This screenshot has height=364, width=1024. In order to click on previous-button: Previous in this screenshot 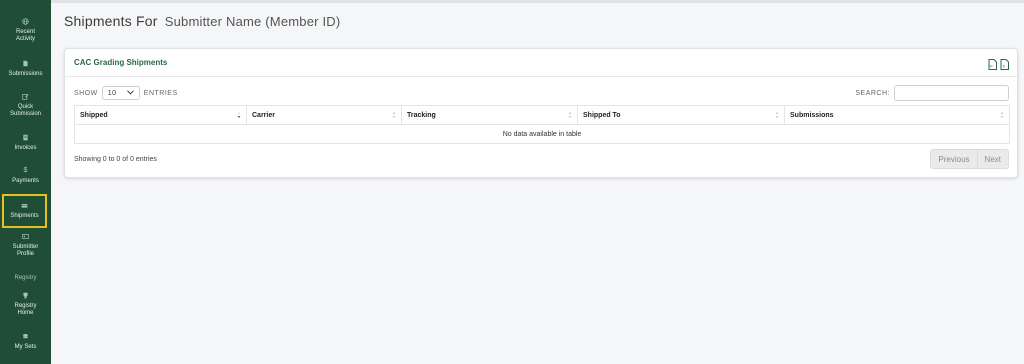, I will do `click(954, 159)`.